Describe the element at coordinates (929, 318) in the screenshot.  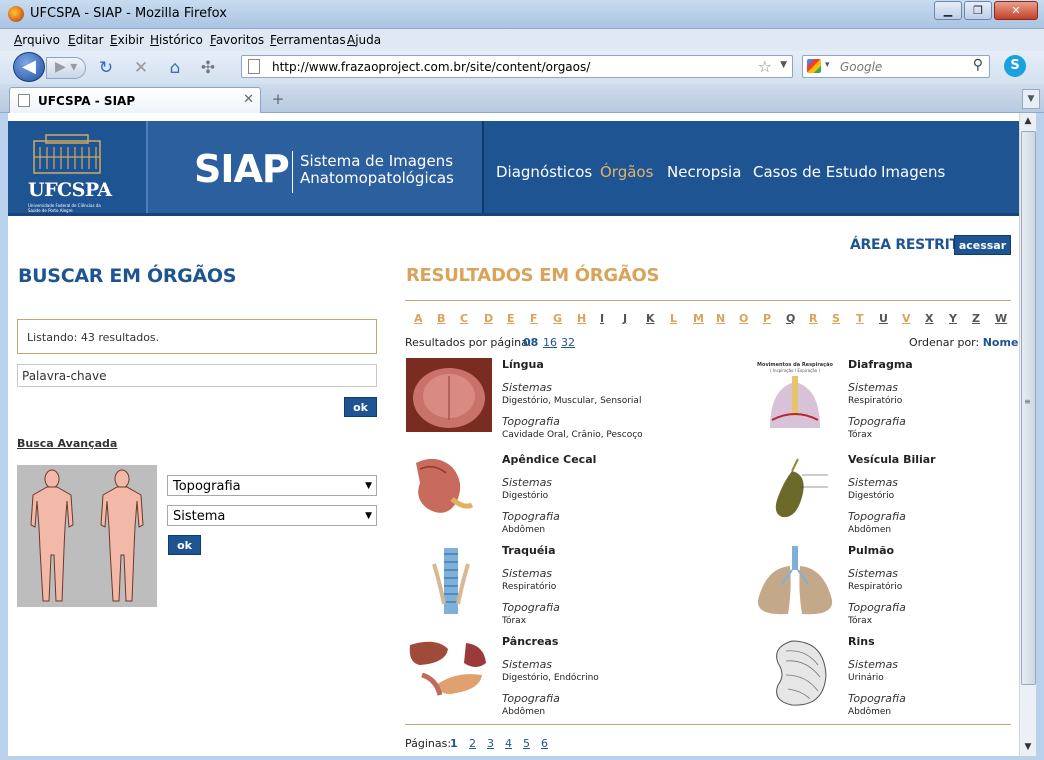
I see `alpha-letter-x: X` at that location.